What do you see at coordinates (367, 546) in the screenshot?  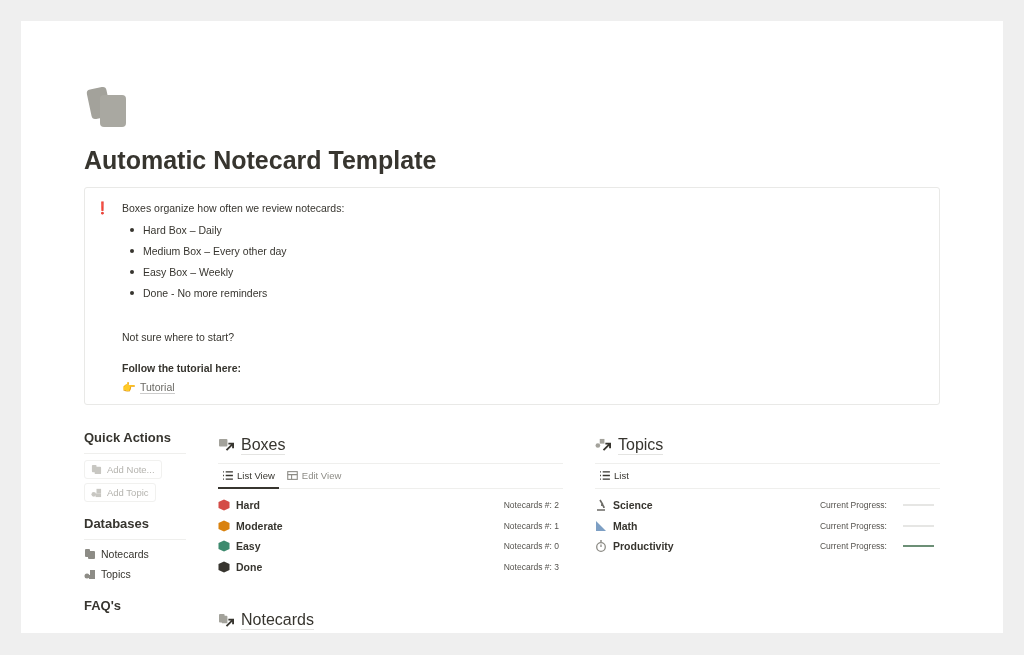 I see `row-title: Easy` at bounding box center [367, 546].